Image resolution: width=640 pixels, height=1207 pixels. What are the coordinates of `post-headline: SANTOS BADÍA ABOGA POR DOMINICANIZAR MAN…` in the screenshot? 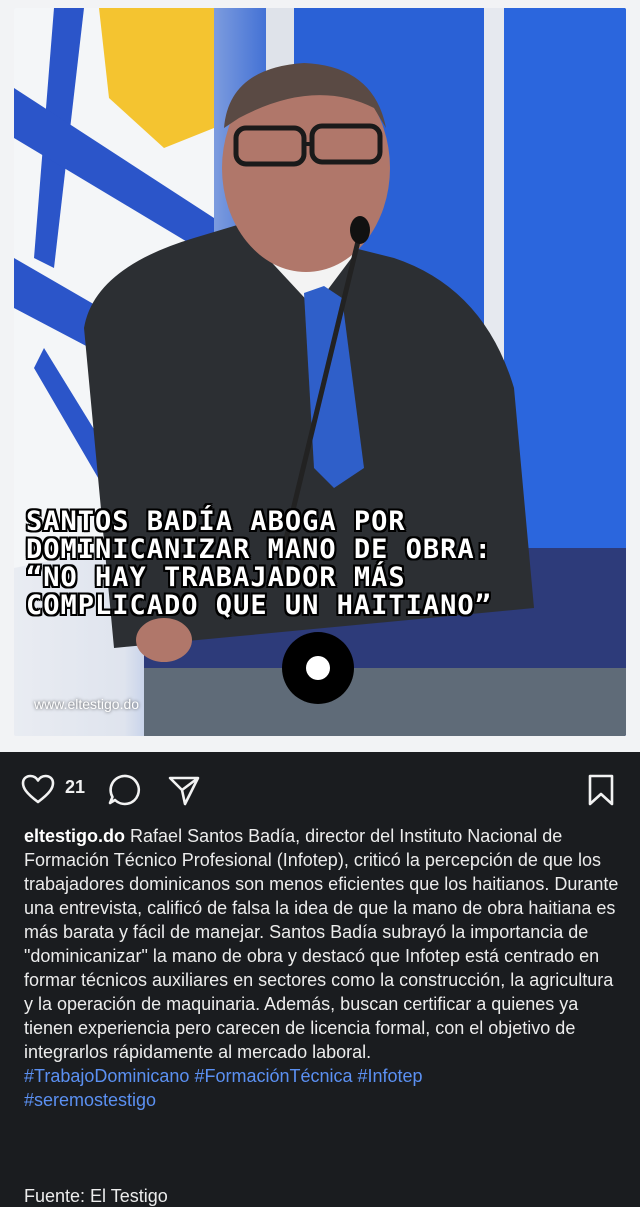 It's located at (326, 564).